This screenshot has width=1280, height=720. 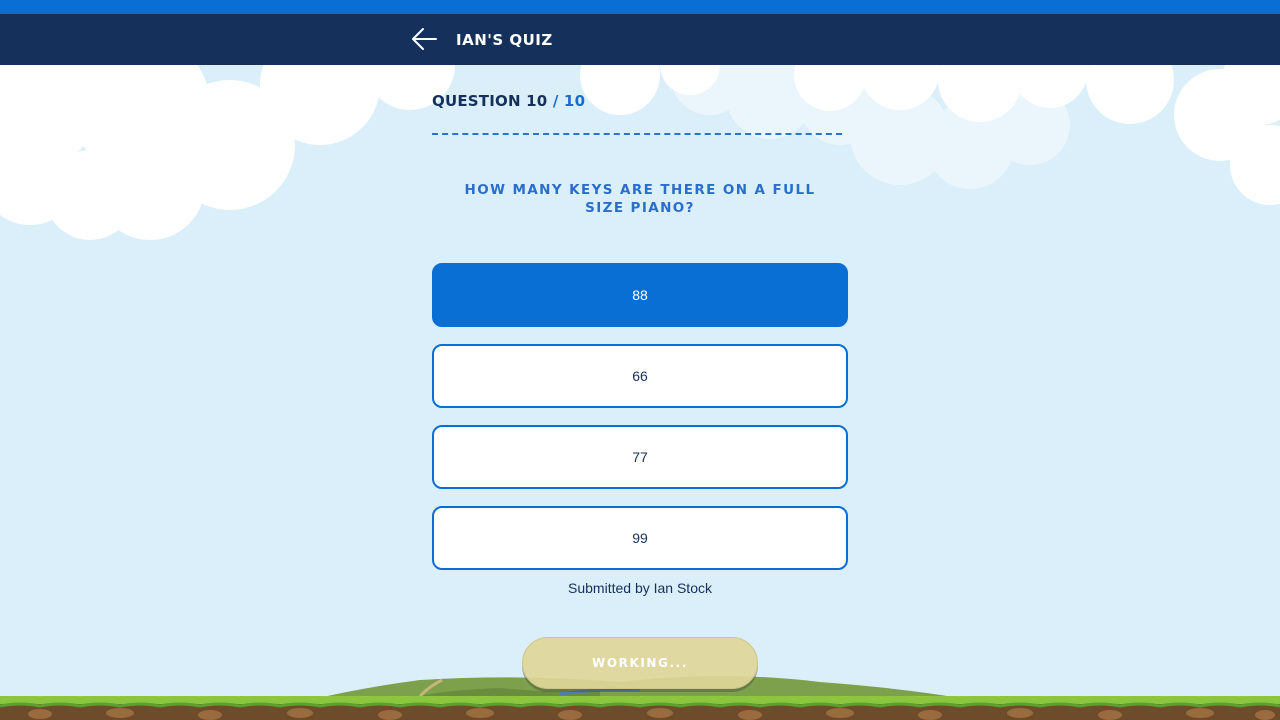 What do you see at coordinates (640, 457) in the screenshot?
I see `answer-option-77: 77` at bounding box center [640, 457].